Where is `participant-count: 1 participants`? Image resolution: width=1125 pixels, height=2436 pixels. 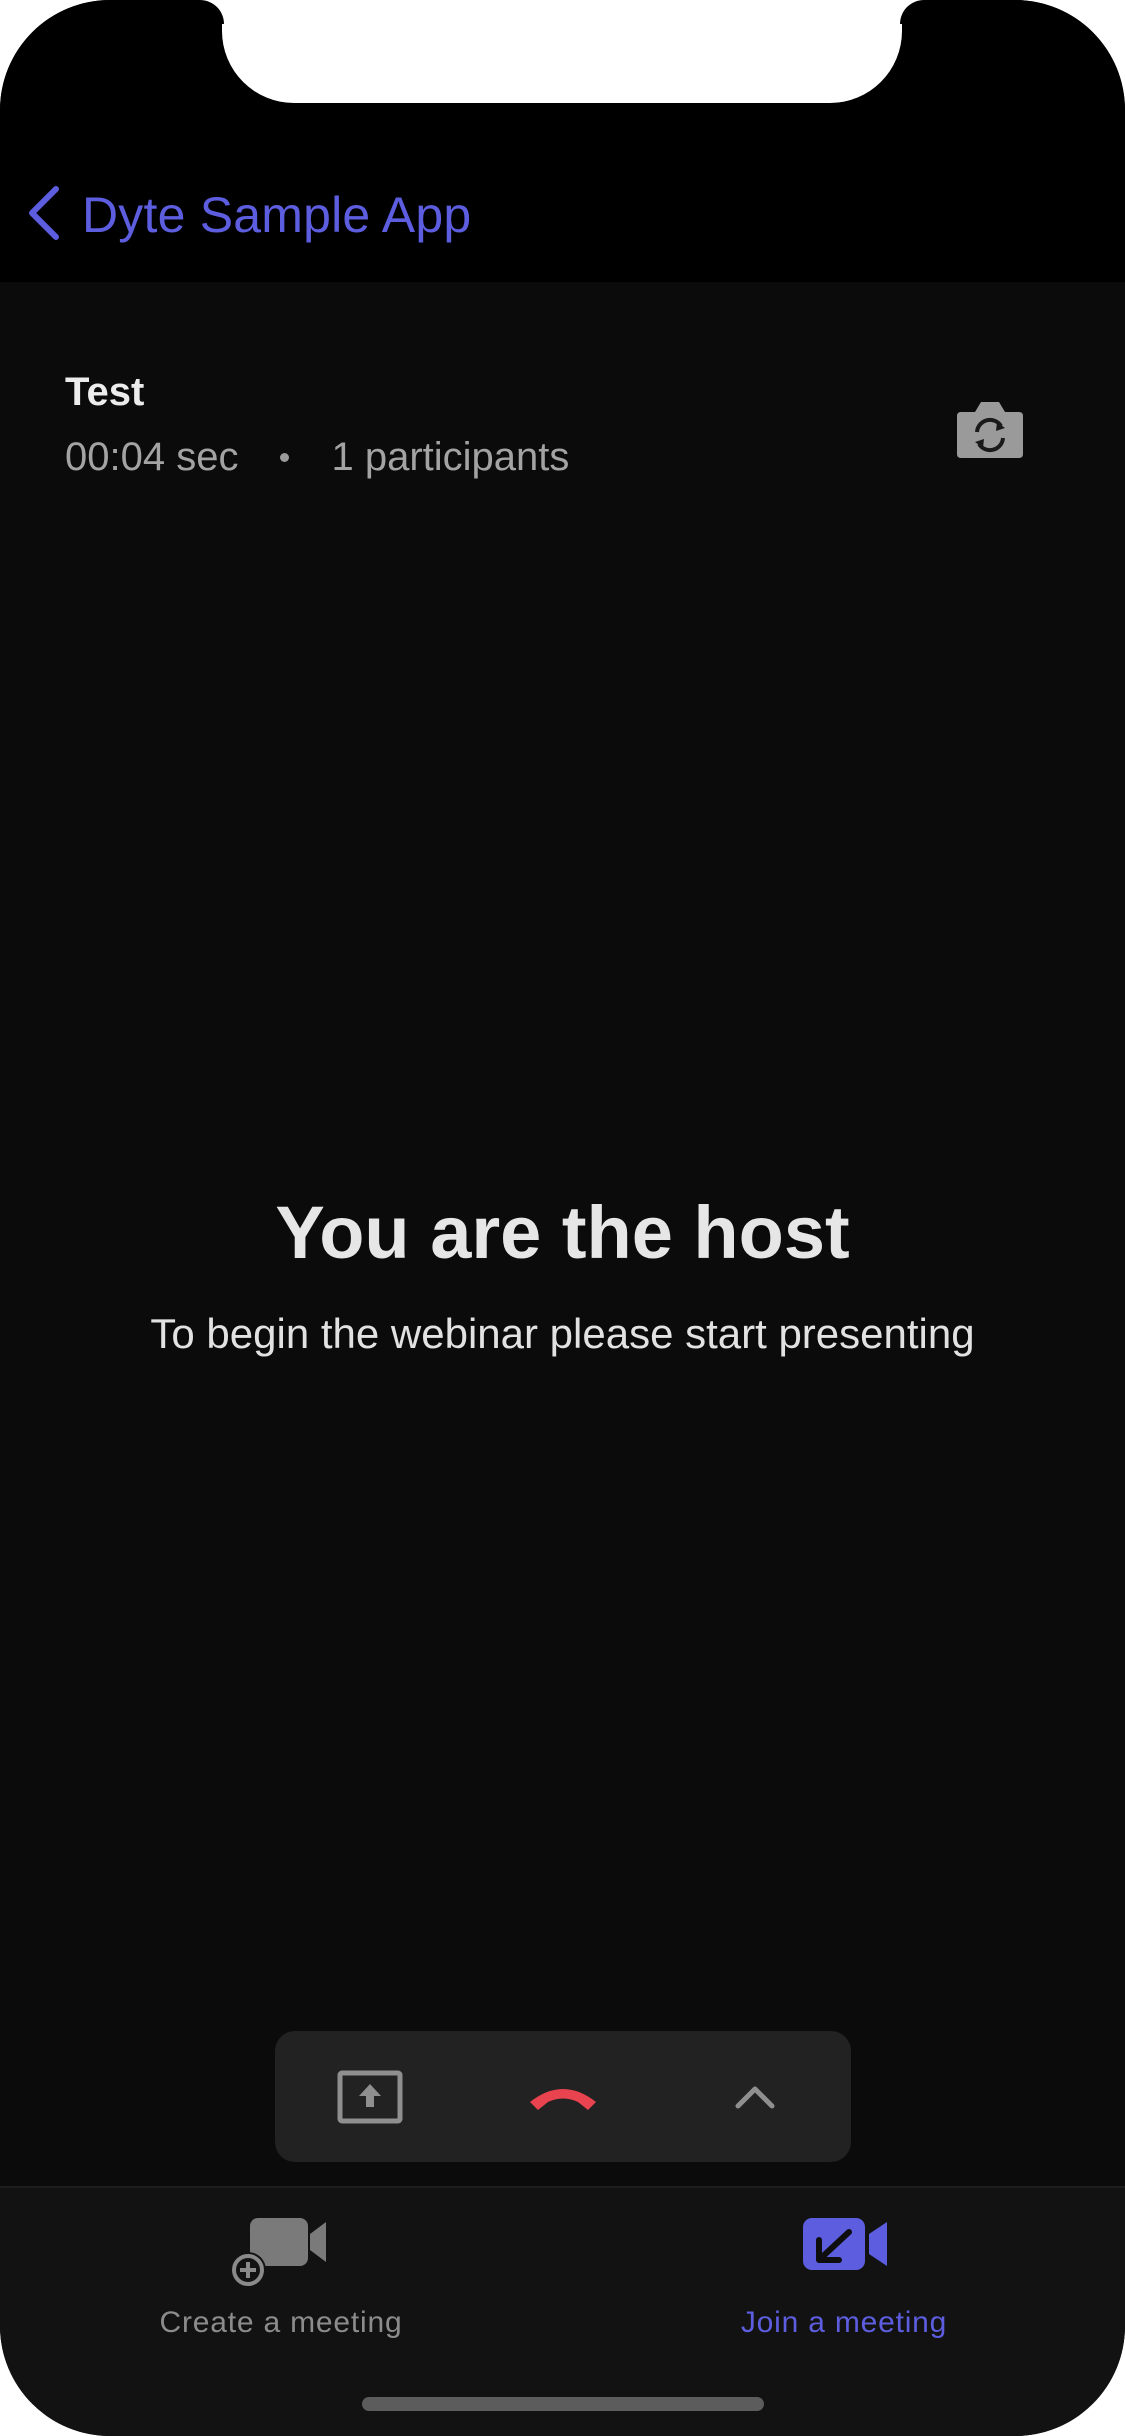
participant-count: 1 participants is located at coordinates (450, 457).